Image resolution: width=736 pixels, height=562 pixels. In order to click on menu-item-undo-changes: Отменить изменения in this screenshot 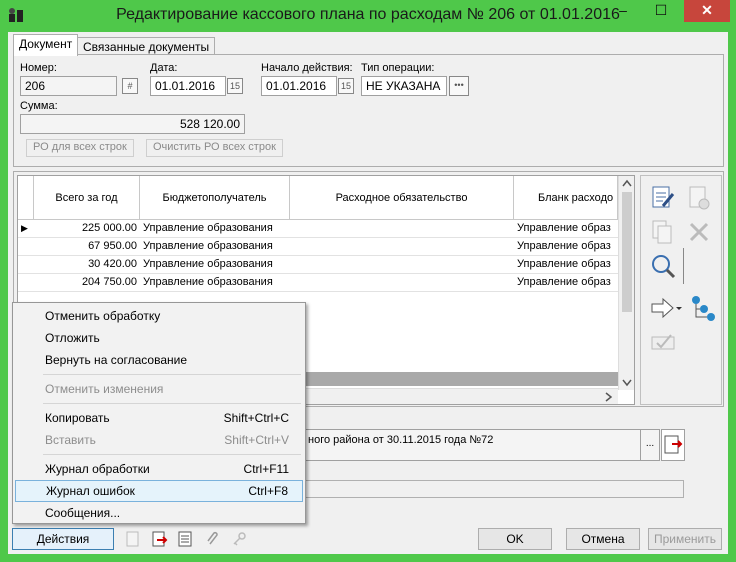, I will do `click(159, 389)`.